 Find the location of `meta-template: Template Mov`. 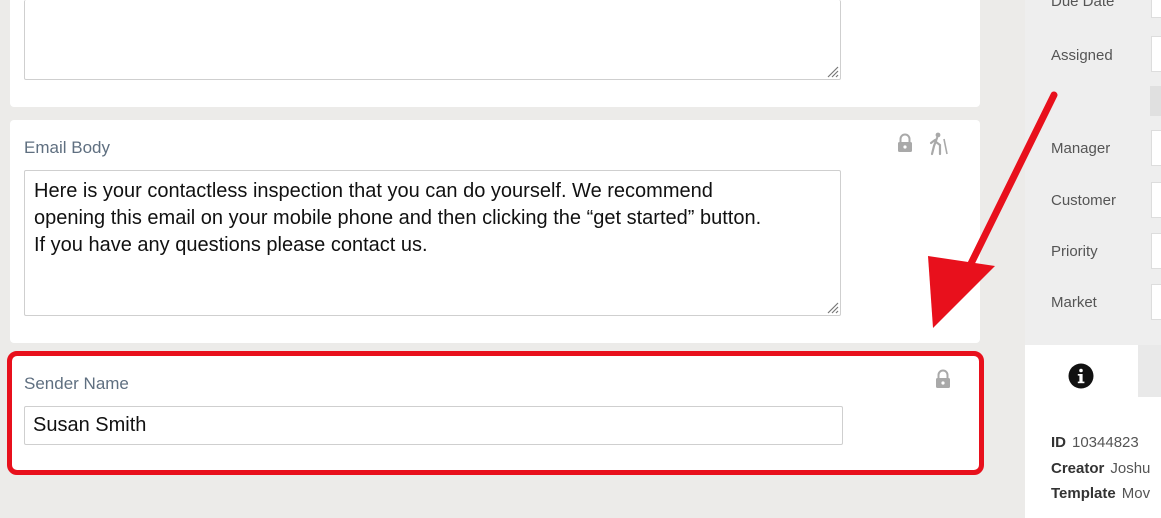

meta-template: Template Mov is located at coordinates (1100, 493).